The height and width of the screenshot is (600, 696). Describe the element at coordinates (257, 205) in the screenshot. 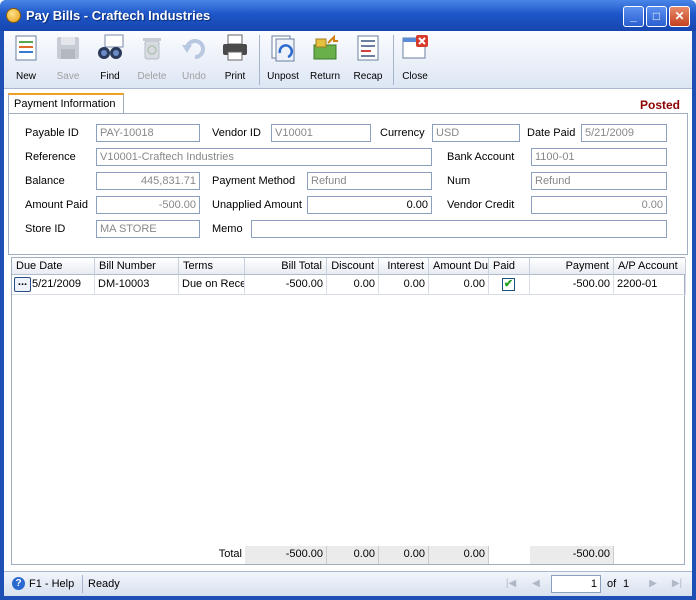

I see `unapplied-amount-label: Unapplied Amount` at that location.